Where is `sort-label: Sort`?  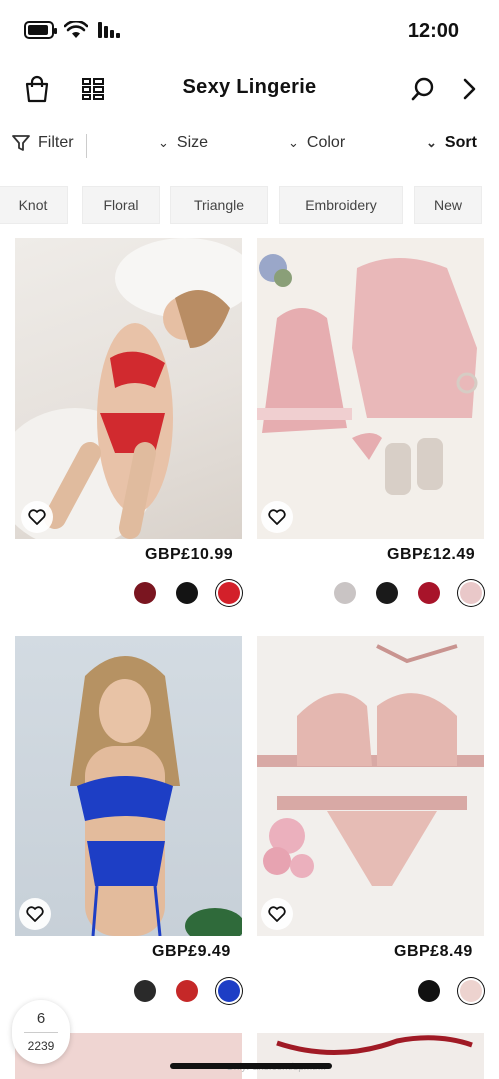 sort-label: Sort is located at coordinates (460, 142).